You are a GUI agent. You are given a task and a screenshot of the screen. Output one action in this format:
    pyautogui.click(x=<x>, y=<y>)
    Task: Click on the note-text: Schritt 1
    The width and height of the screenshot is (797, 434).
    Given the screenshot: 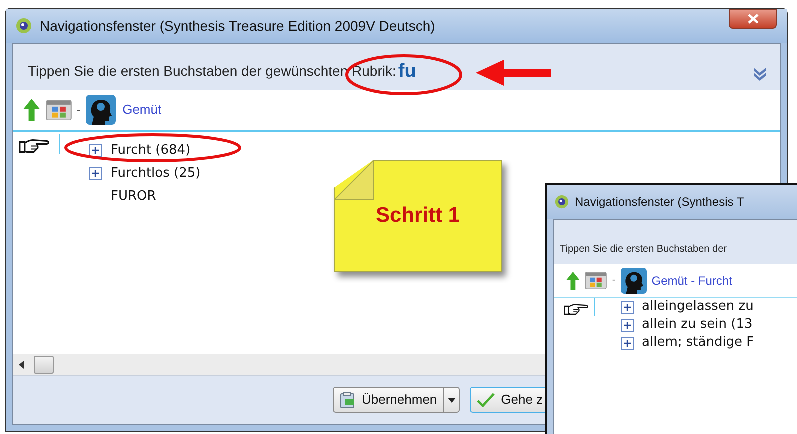 What is the action you would take?
    pyautogui.click(x=418, y=216)
    